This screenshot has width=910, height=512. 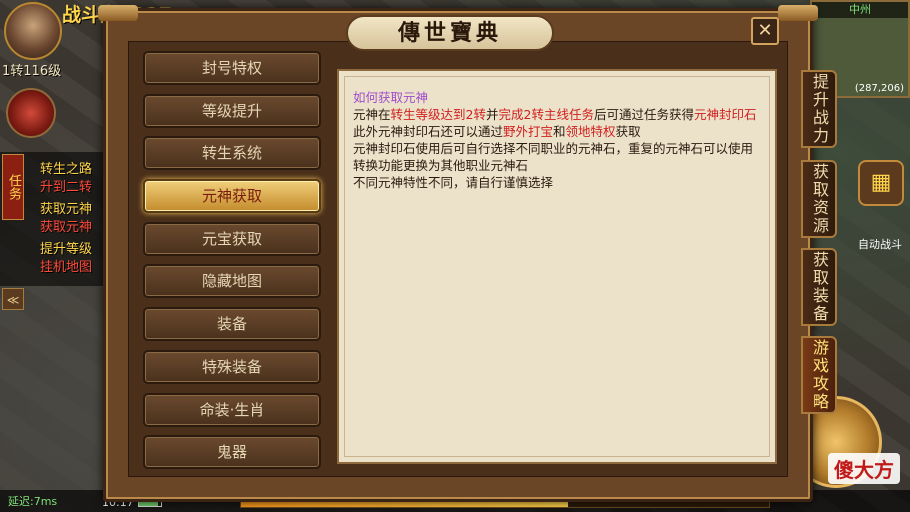 What do you see at coordinates (879, 88) in the screenshot?
I see `map-coordinates: (287,206)` at bounding box center [879, 88].